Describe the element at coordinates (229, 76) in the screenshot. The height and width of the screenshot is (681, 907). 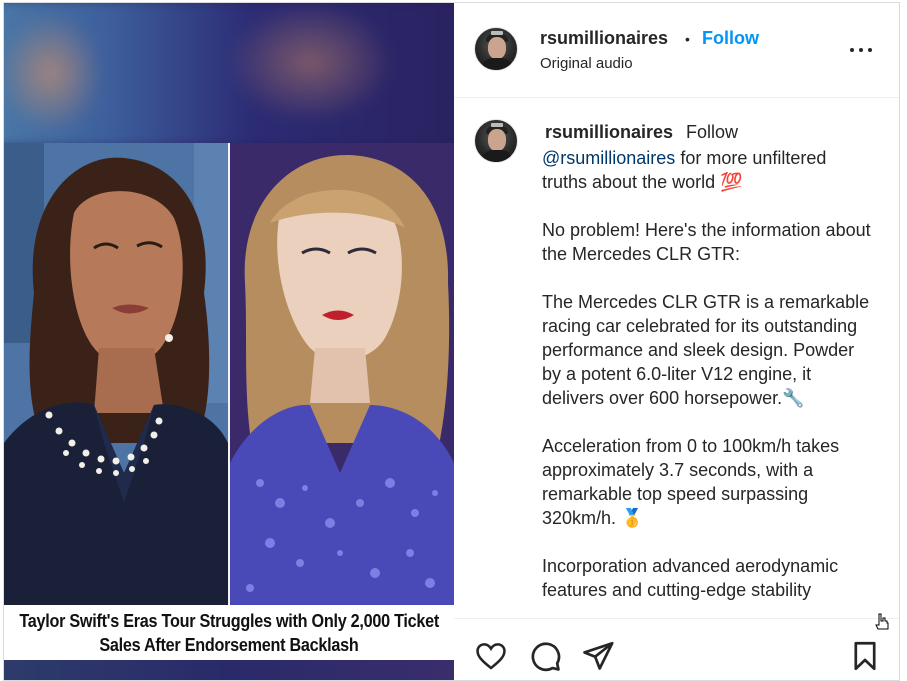
I see `blurred-background-top` at that location.